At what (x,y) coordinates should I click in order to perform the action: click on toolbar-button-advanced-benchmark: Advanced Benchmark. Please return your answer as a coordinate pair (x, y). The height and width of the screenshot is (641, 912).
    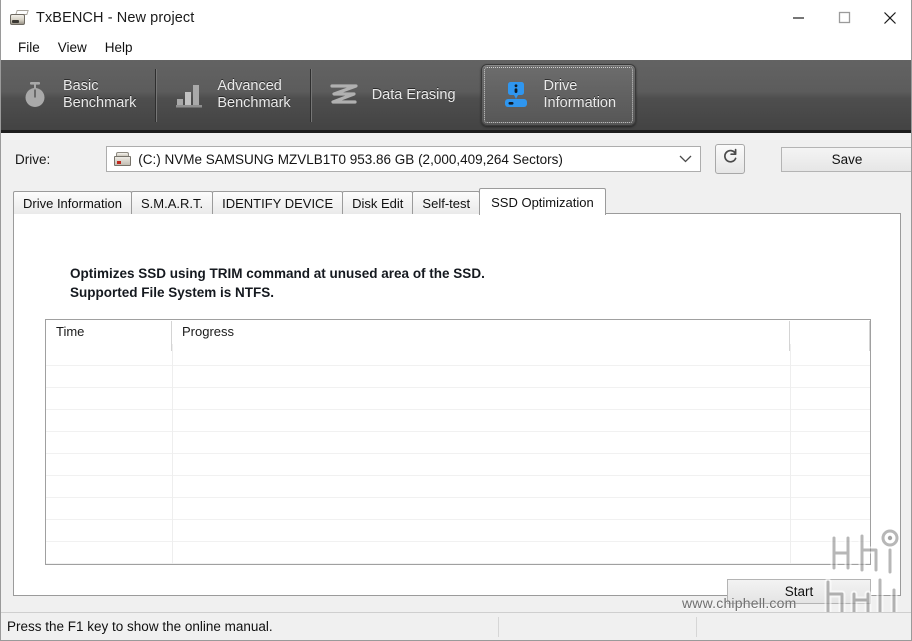
    Looking at the image, I should click on (232, 95).